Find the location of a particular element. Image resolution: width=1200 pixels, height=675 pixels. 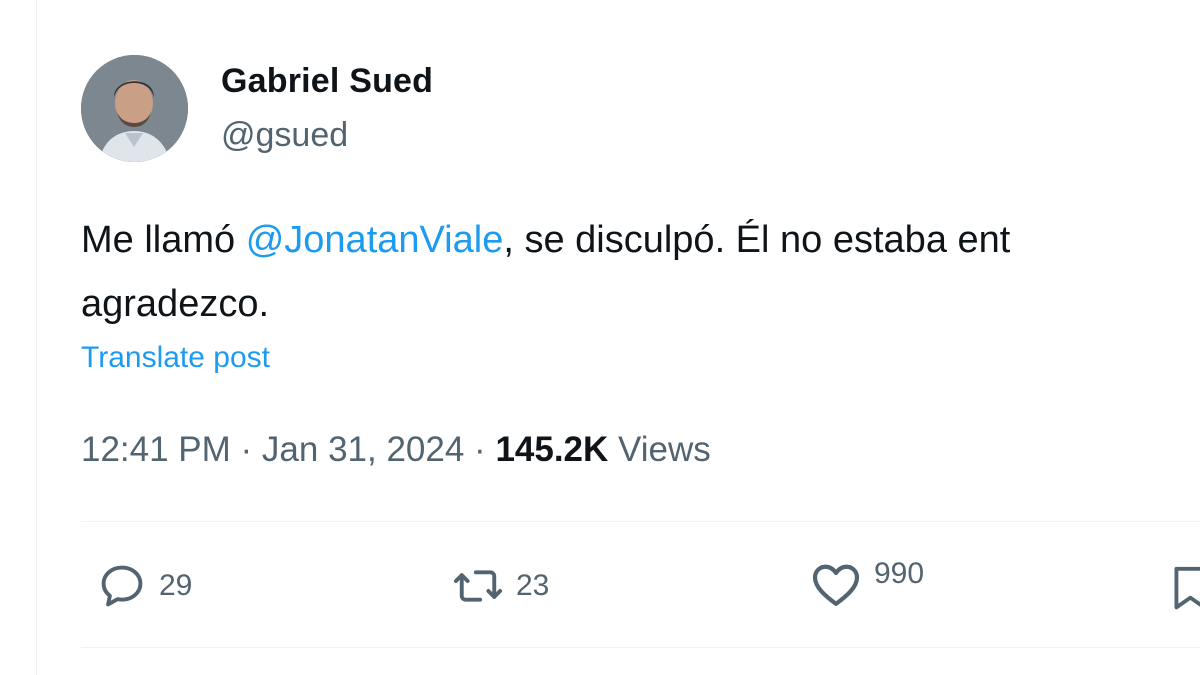

repost-count: 23 is located at coordinates (533, 585).